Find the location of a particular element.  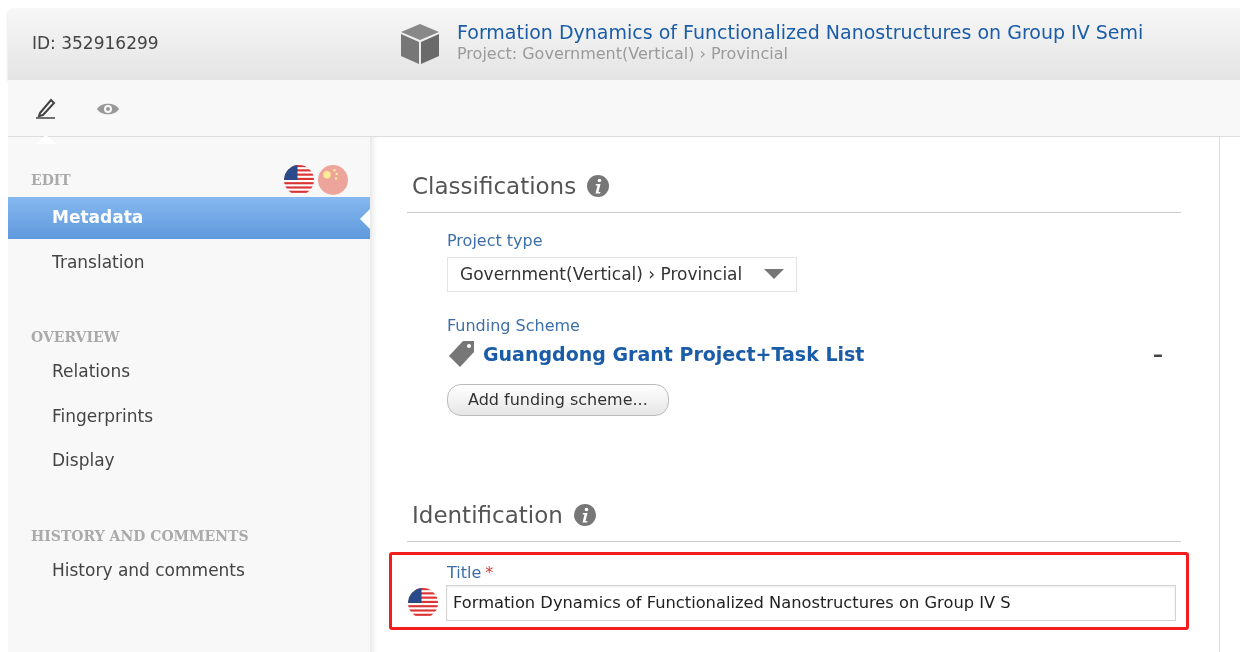

sidebar-item: Relations is located at coordinates (189, 372).